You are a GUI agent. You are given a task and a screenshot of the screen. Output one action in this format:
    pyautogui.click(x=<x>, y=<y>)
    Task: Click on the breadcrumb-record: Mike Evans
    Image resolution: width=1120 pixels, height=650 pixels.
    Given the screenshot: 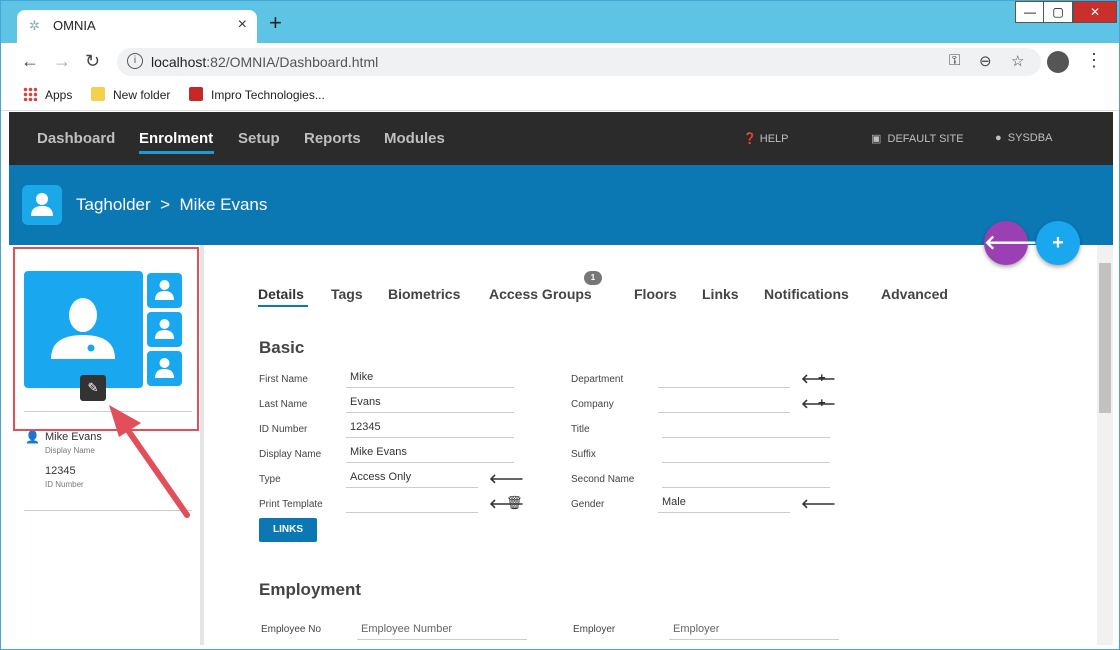 What is the action you would take?
    pyautogui.click(x=223, y=204)
    